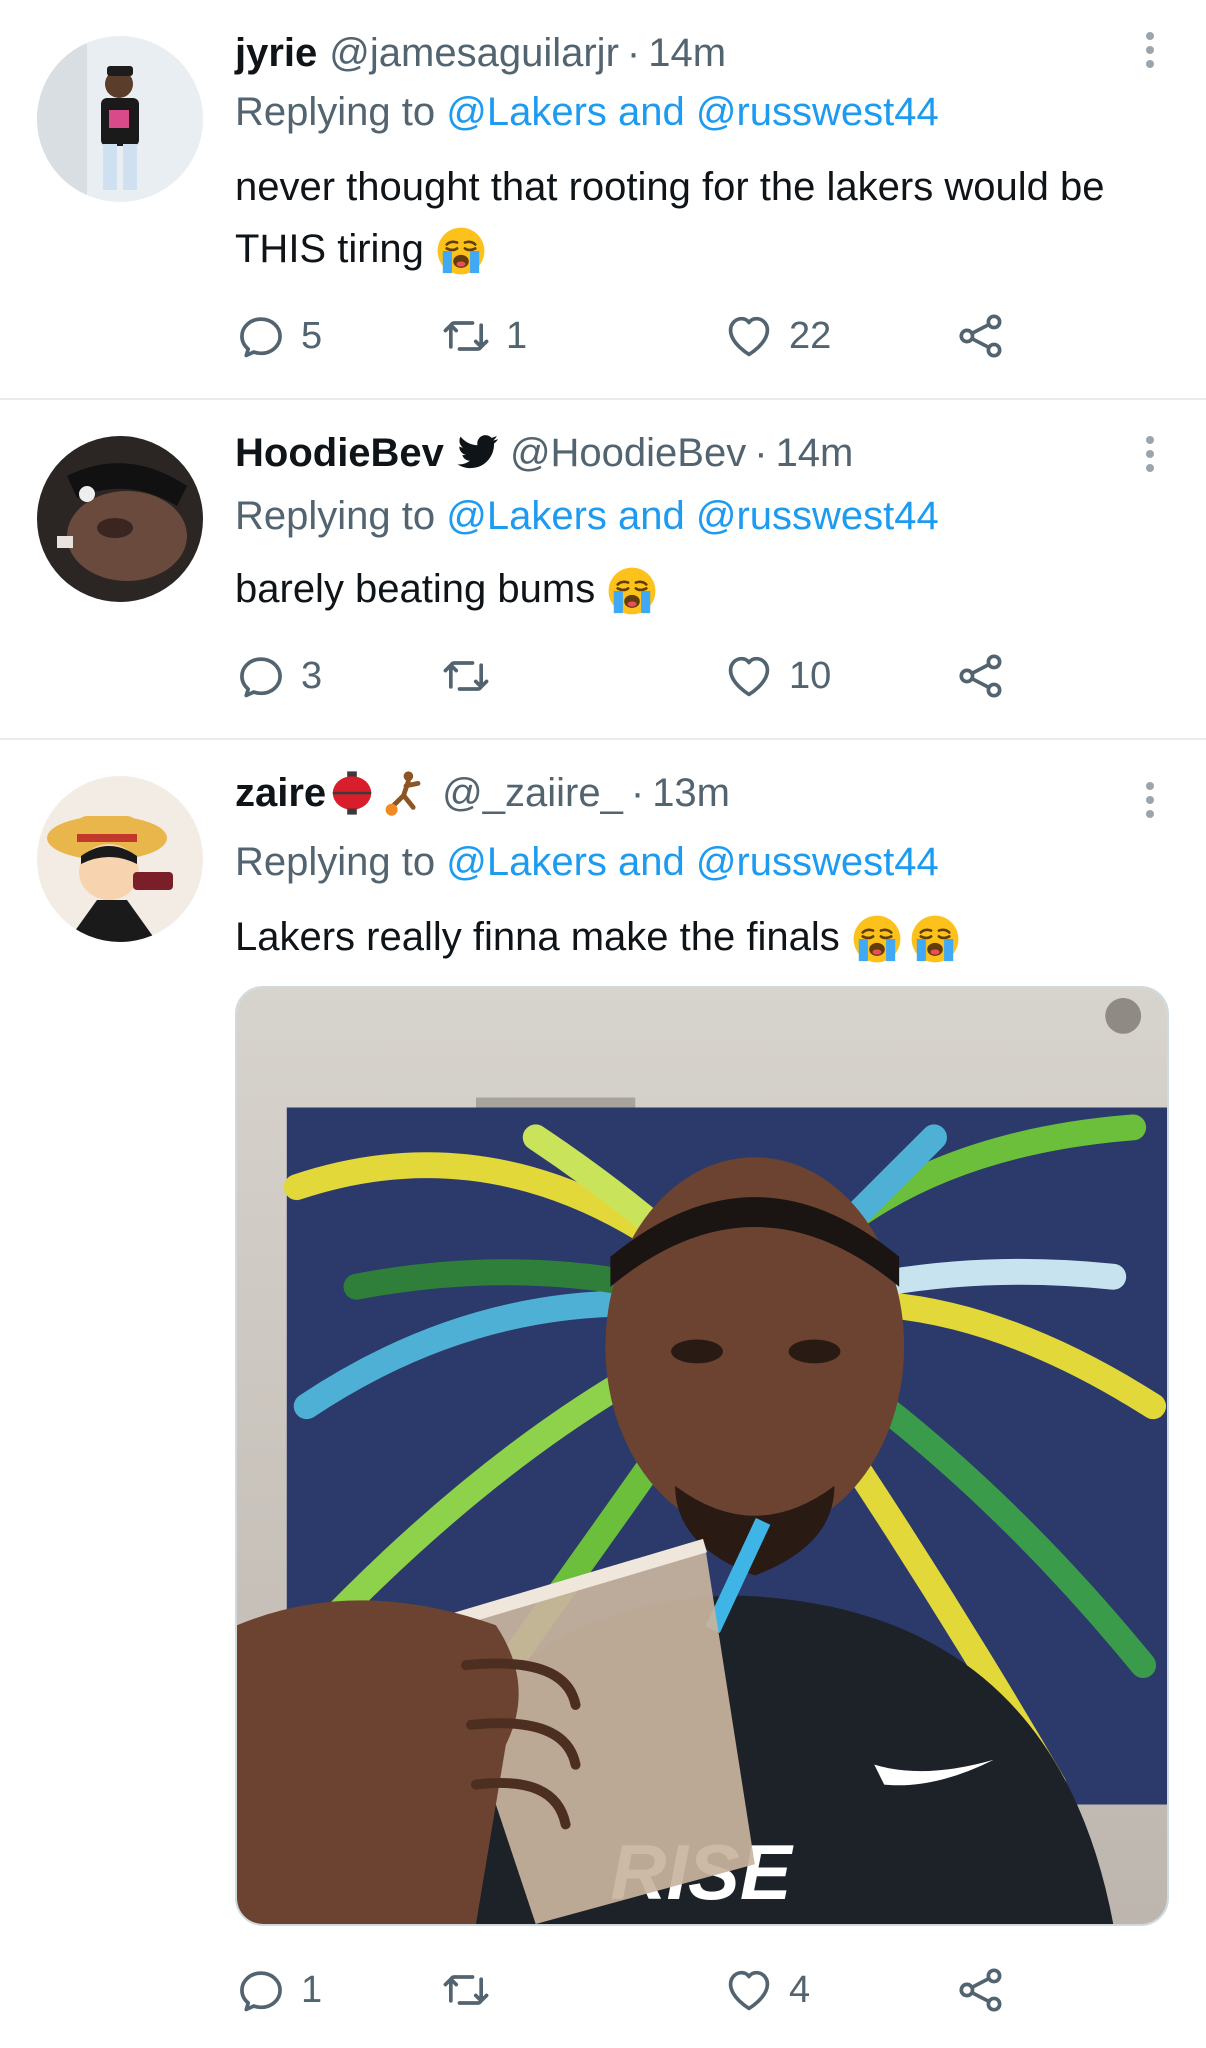 This screenshot has width=1206, height=2048. I want to click on username: @_zaiire_, so click(532, 793).